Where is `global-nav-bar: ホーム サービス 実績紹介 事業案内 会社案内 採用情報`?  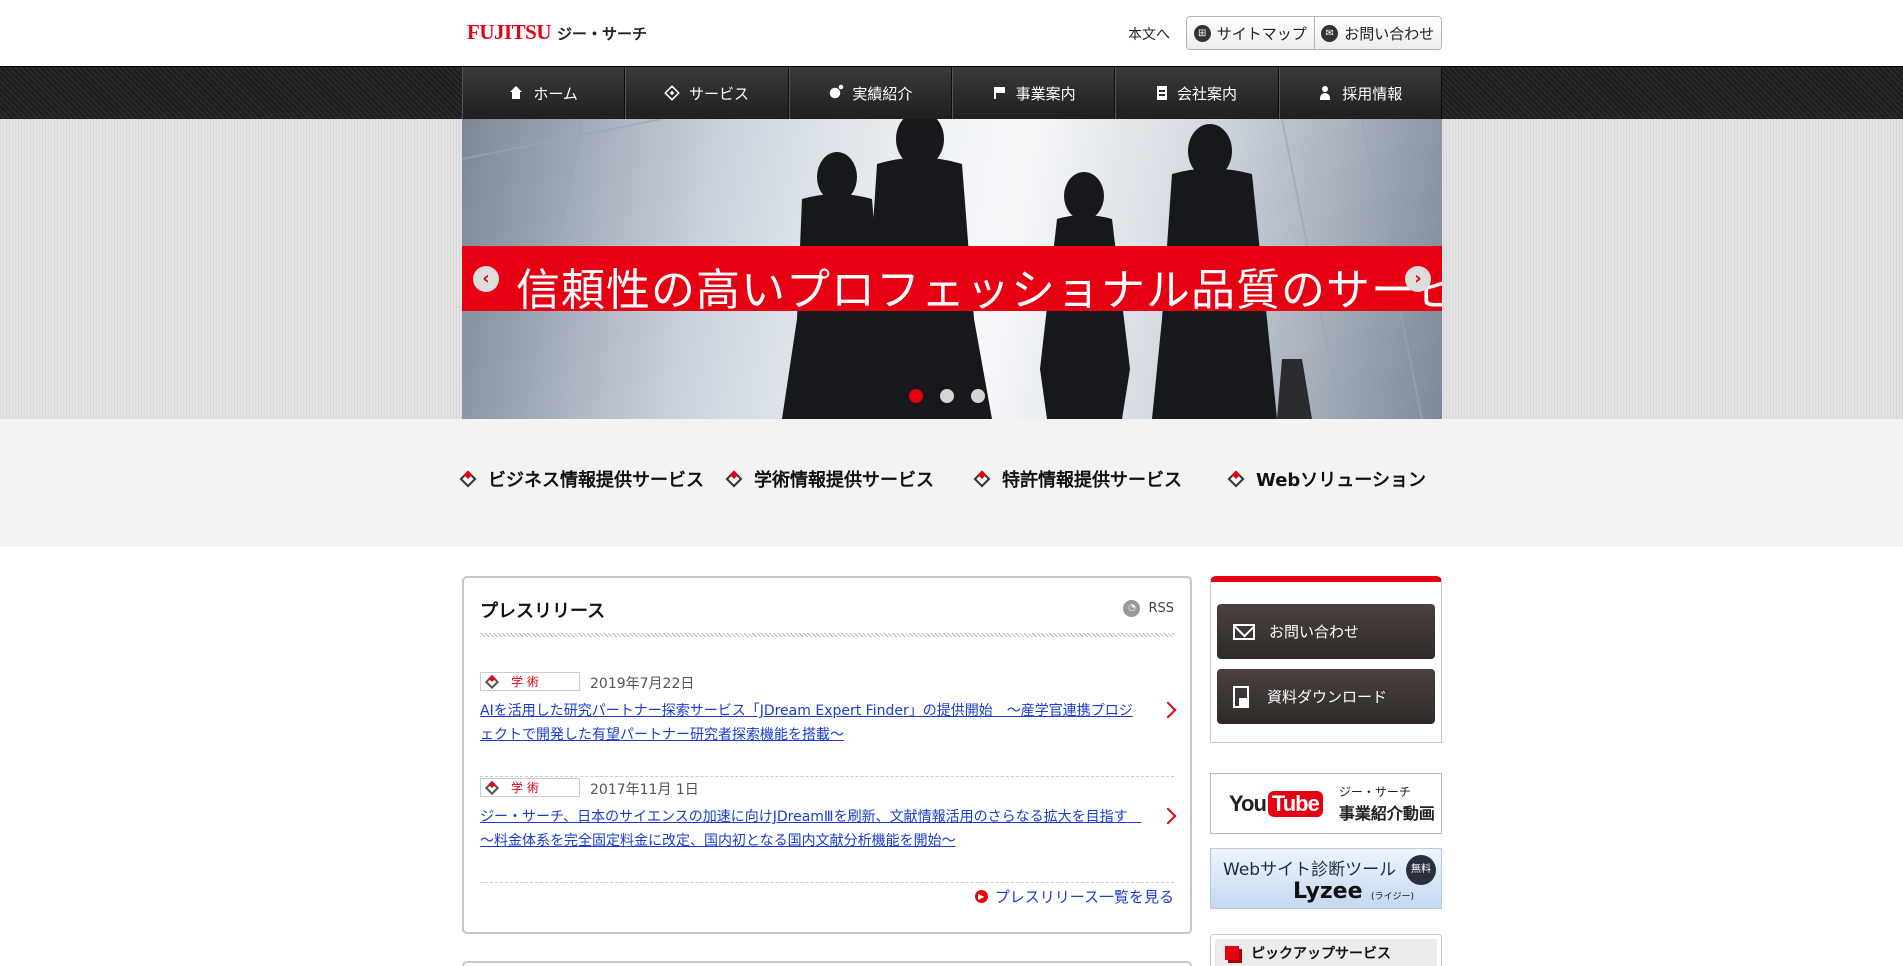 global-nav-bar: ホーム サービス 実績紹介 事業案内 会社案内 採用情報 is located at coordinates (951, 92).